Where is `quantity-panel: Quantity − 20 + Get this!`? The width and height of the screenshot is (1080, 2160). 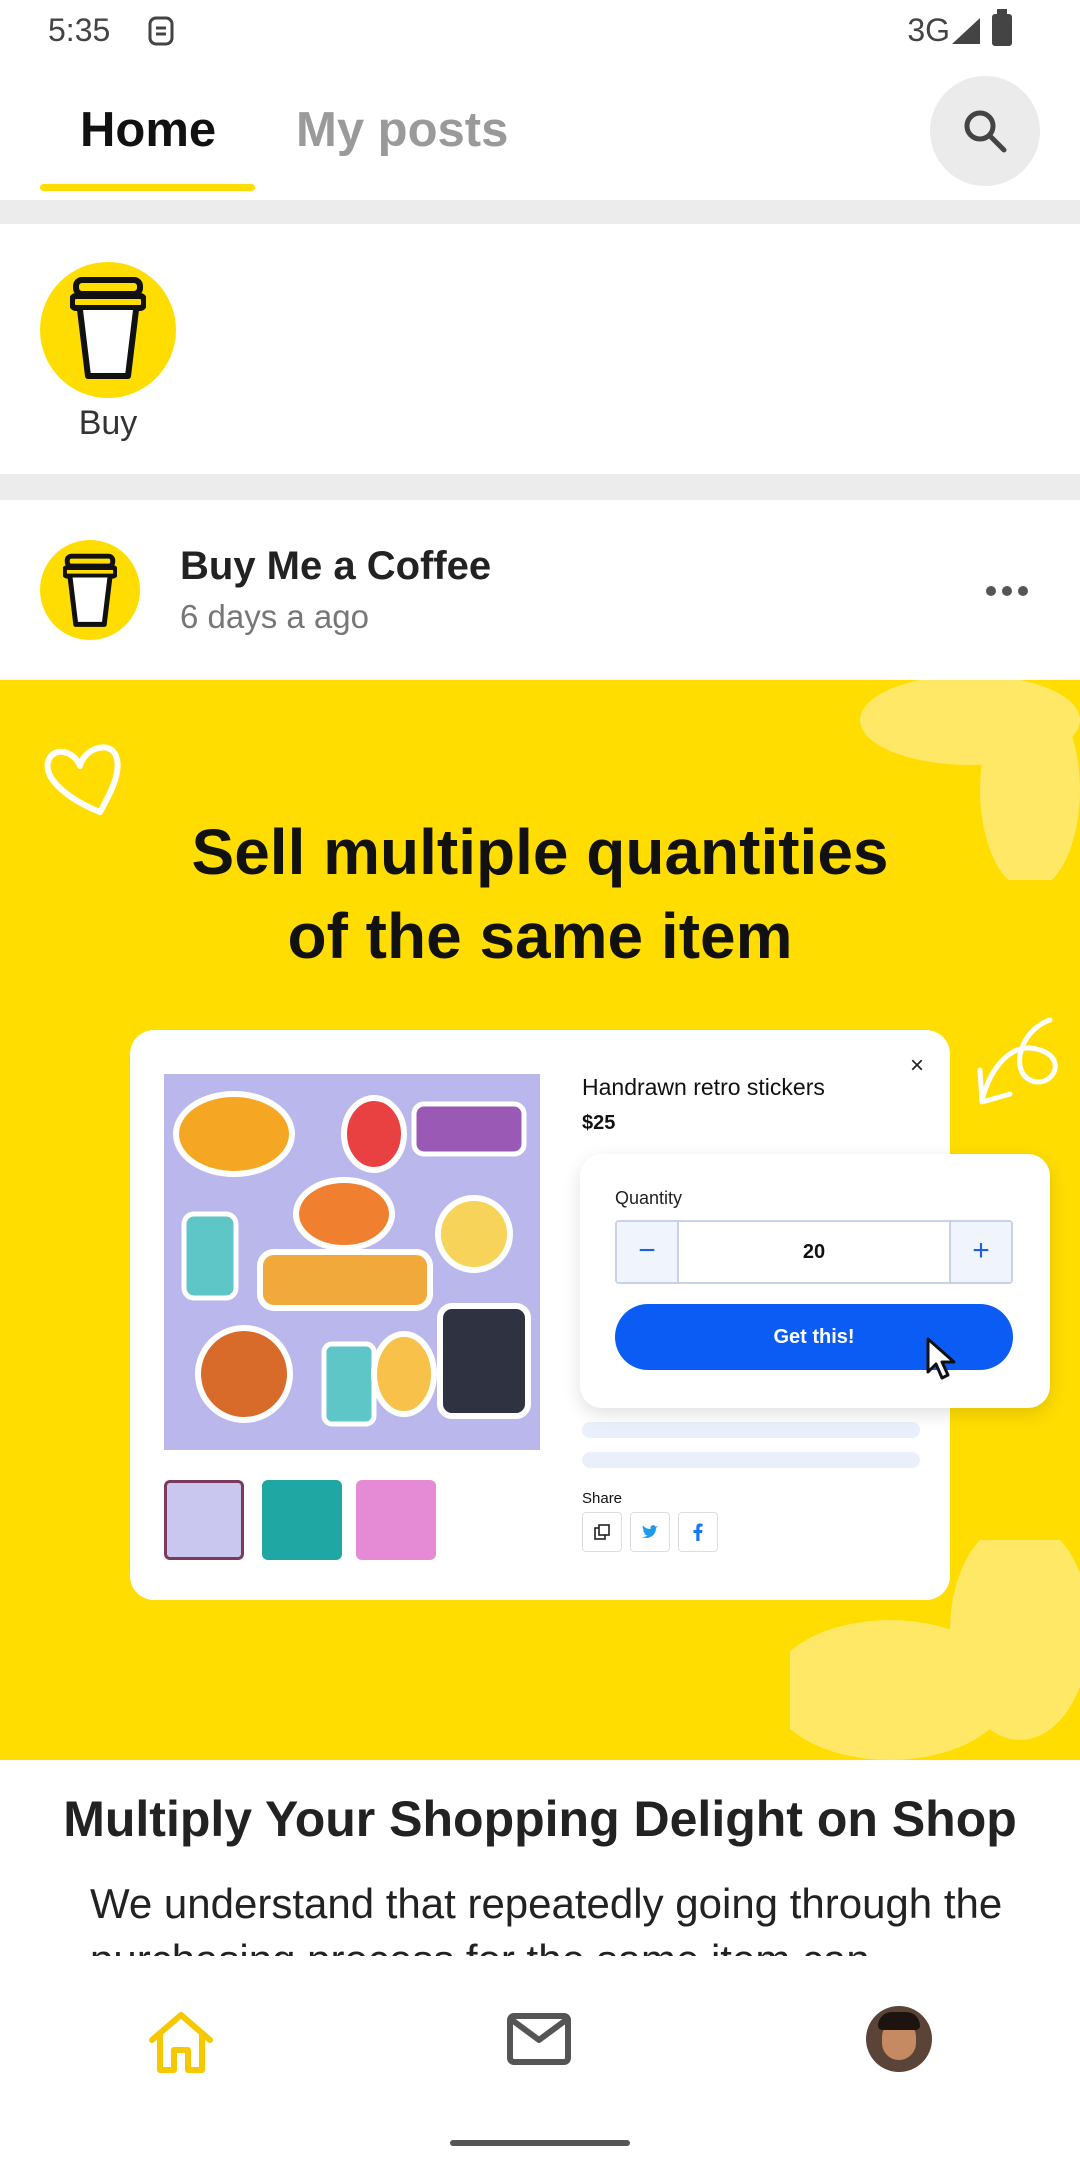
quantity-panel: Quantity − 20 + Get this! is located at coordinates (815, 1281).